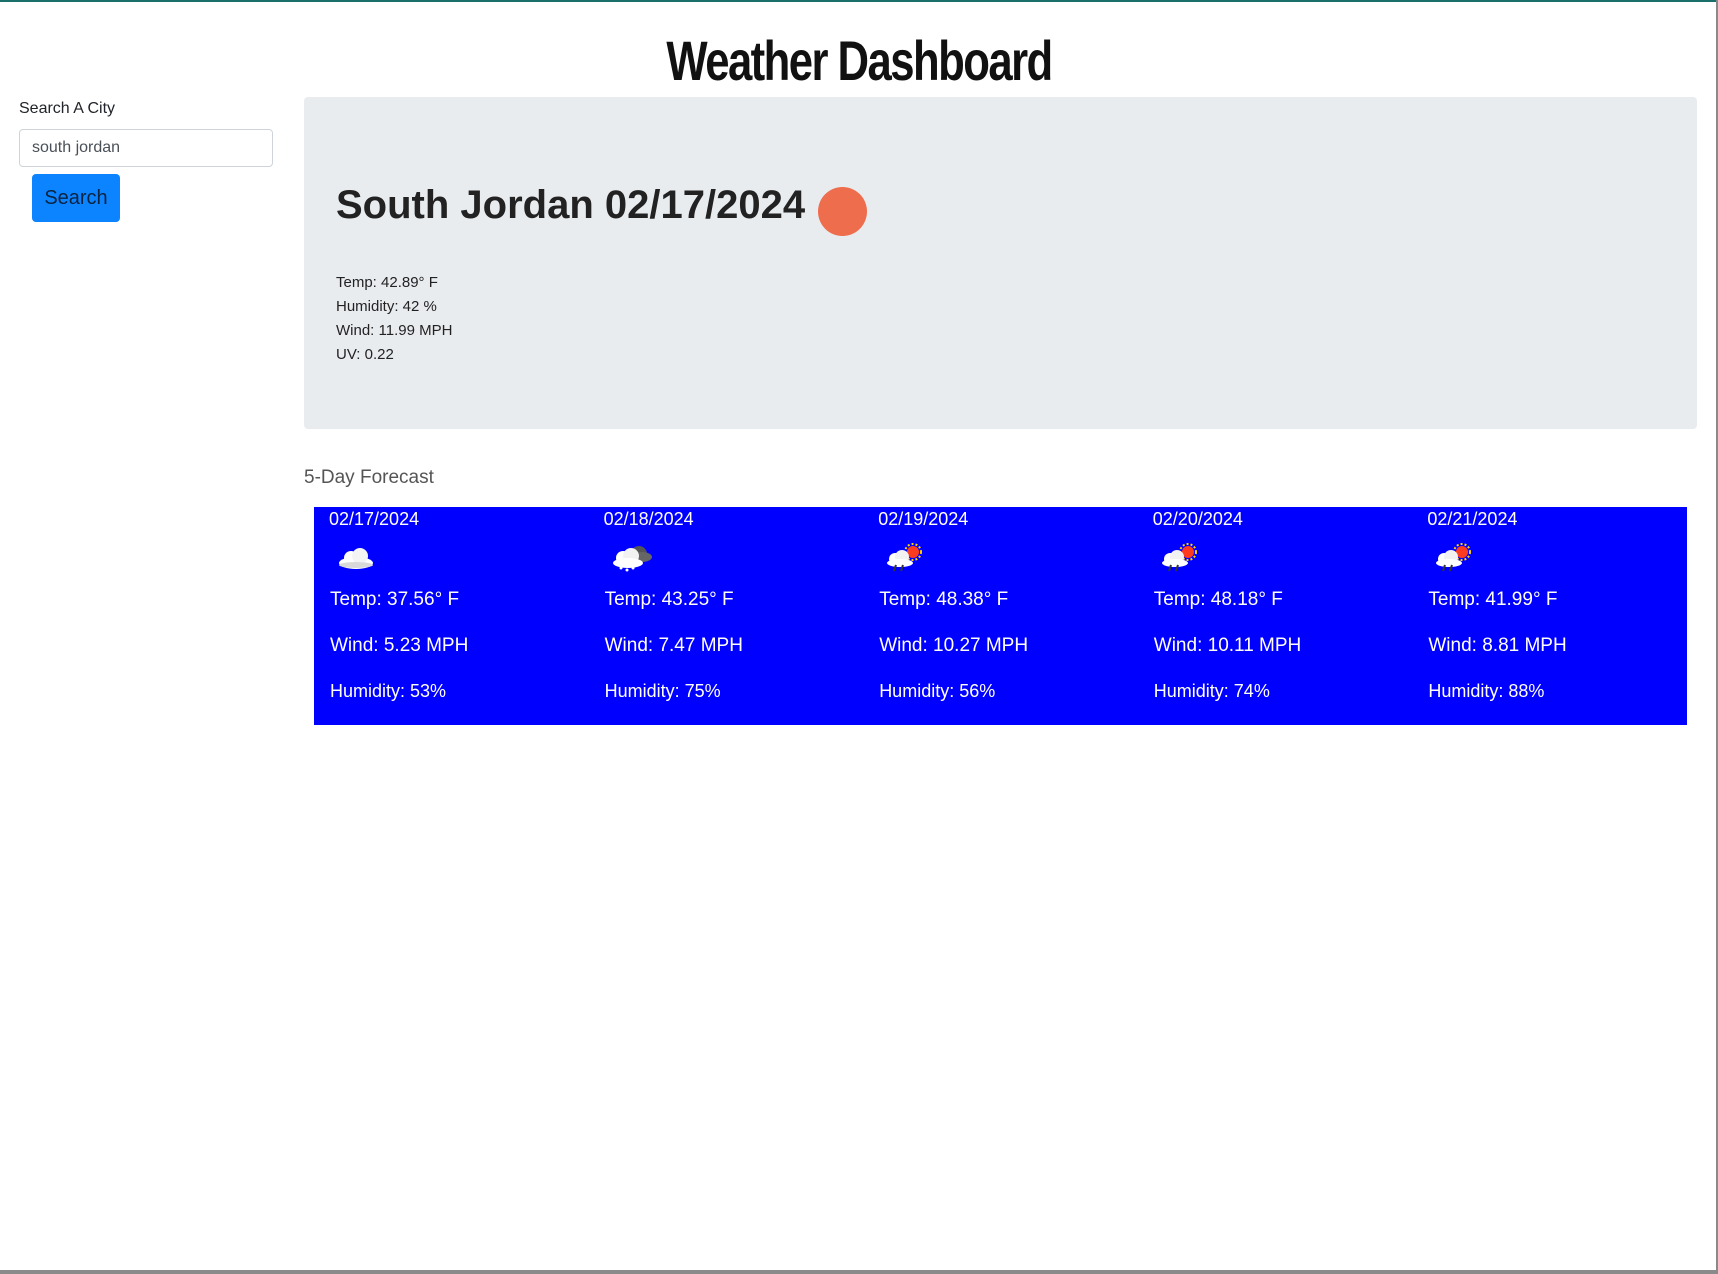 The height and width of the screenshot is (1274, 1718). What do you see at coordinates (954, 645) in the screenshot?
I see `forecast-wind: Wind: 10.27 MPH` at bounding box center [954, 645].